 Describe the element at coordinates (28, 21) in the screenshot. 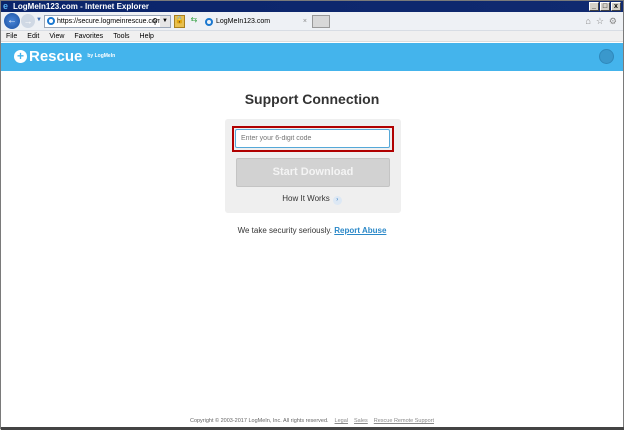

I see `forward-button: →` at that location.